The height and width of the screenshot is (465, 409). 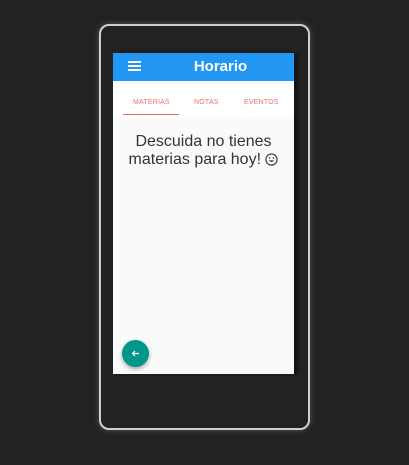 What do you see at coordinates (203, 141) in the screenshot?
I see `empty-state-line-1: Descuida no tienes` at bounding box center [203, 141].